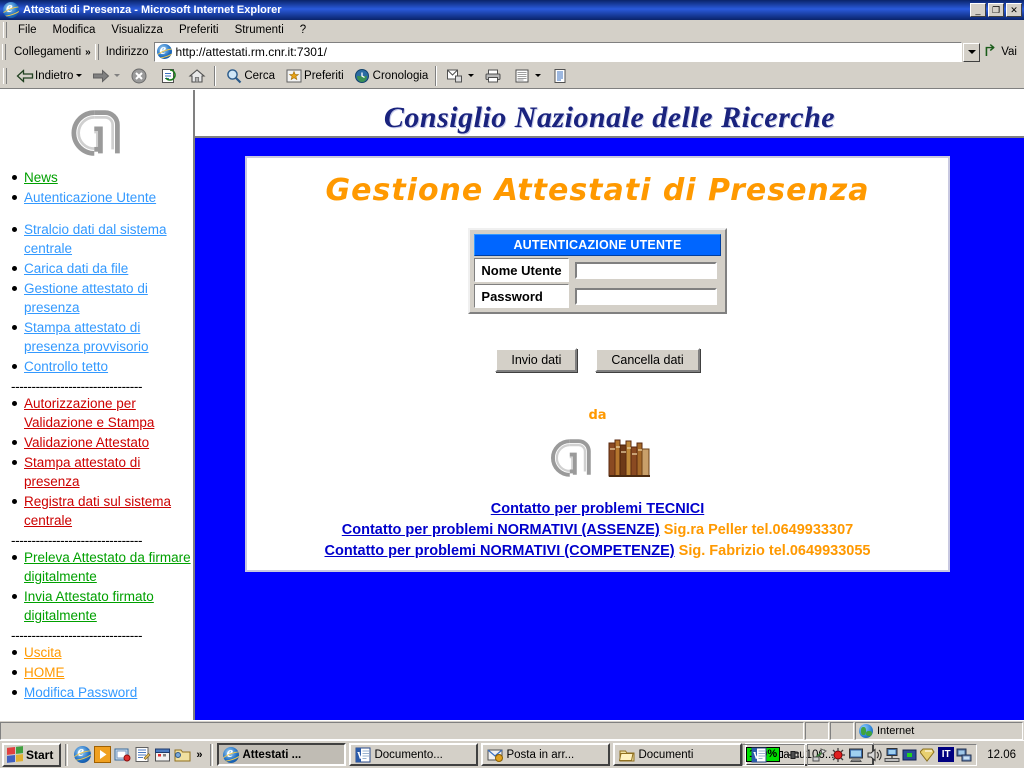 The width and height of the screenshot is (1024, 768). I want to click on address-input-wrapper, so click(558, 52).